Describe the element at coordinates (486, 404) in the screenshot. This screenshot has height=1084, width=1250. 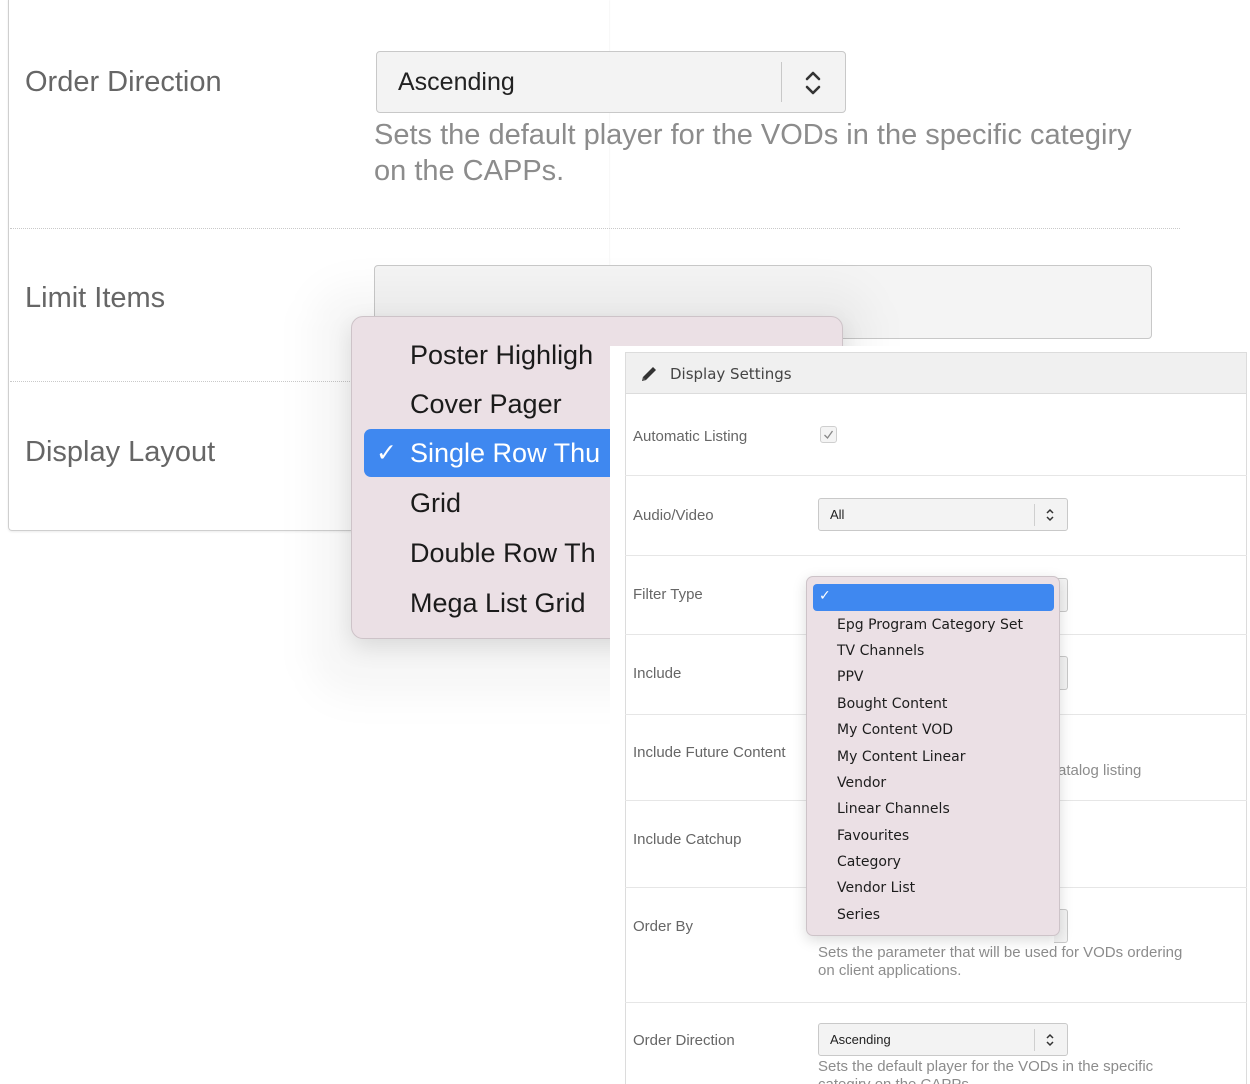
I see `layout-option-label: Cover Pager` at that location.